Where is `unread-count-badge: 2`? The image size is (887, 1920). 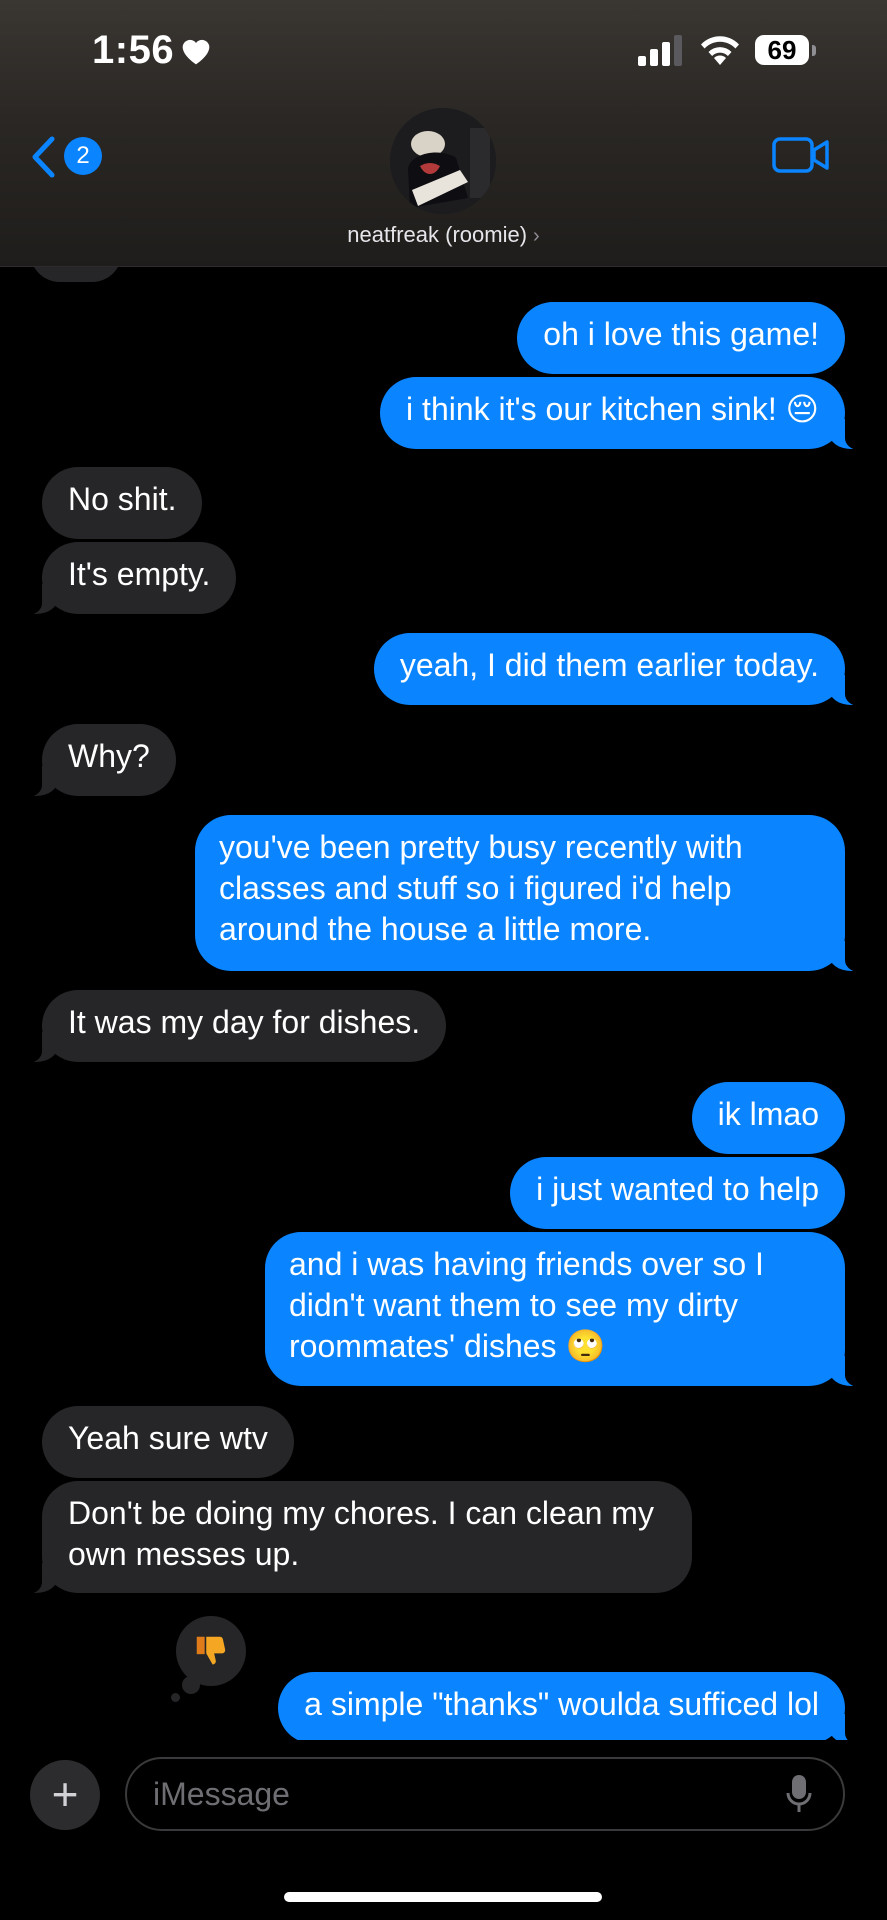
unread-count-badge: 2 is located at coordinates (83, 156).